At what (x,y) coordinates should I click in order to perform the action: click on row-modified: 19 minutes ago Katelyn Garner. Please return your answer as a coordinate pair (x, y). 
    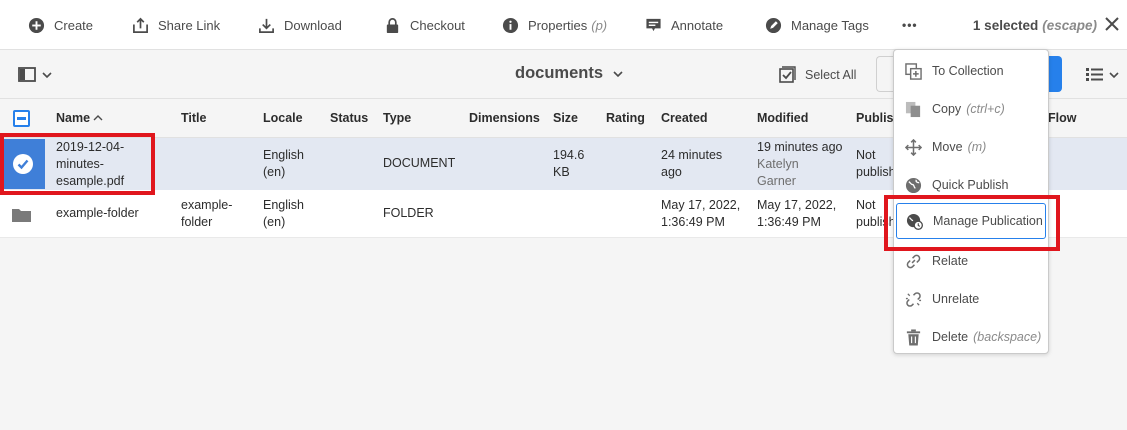
    Looking at the image, I should click on (799, 164).